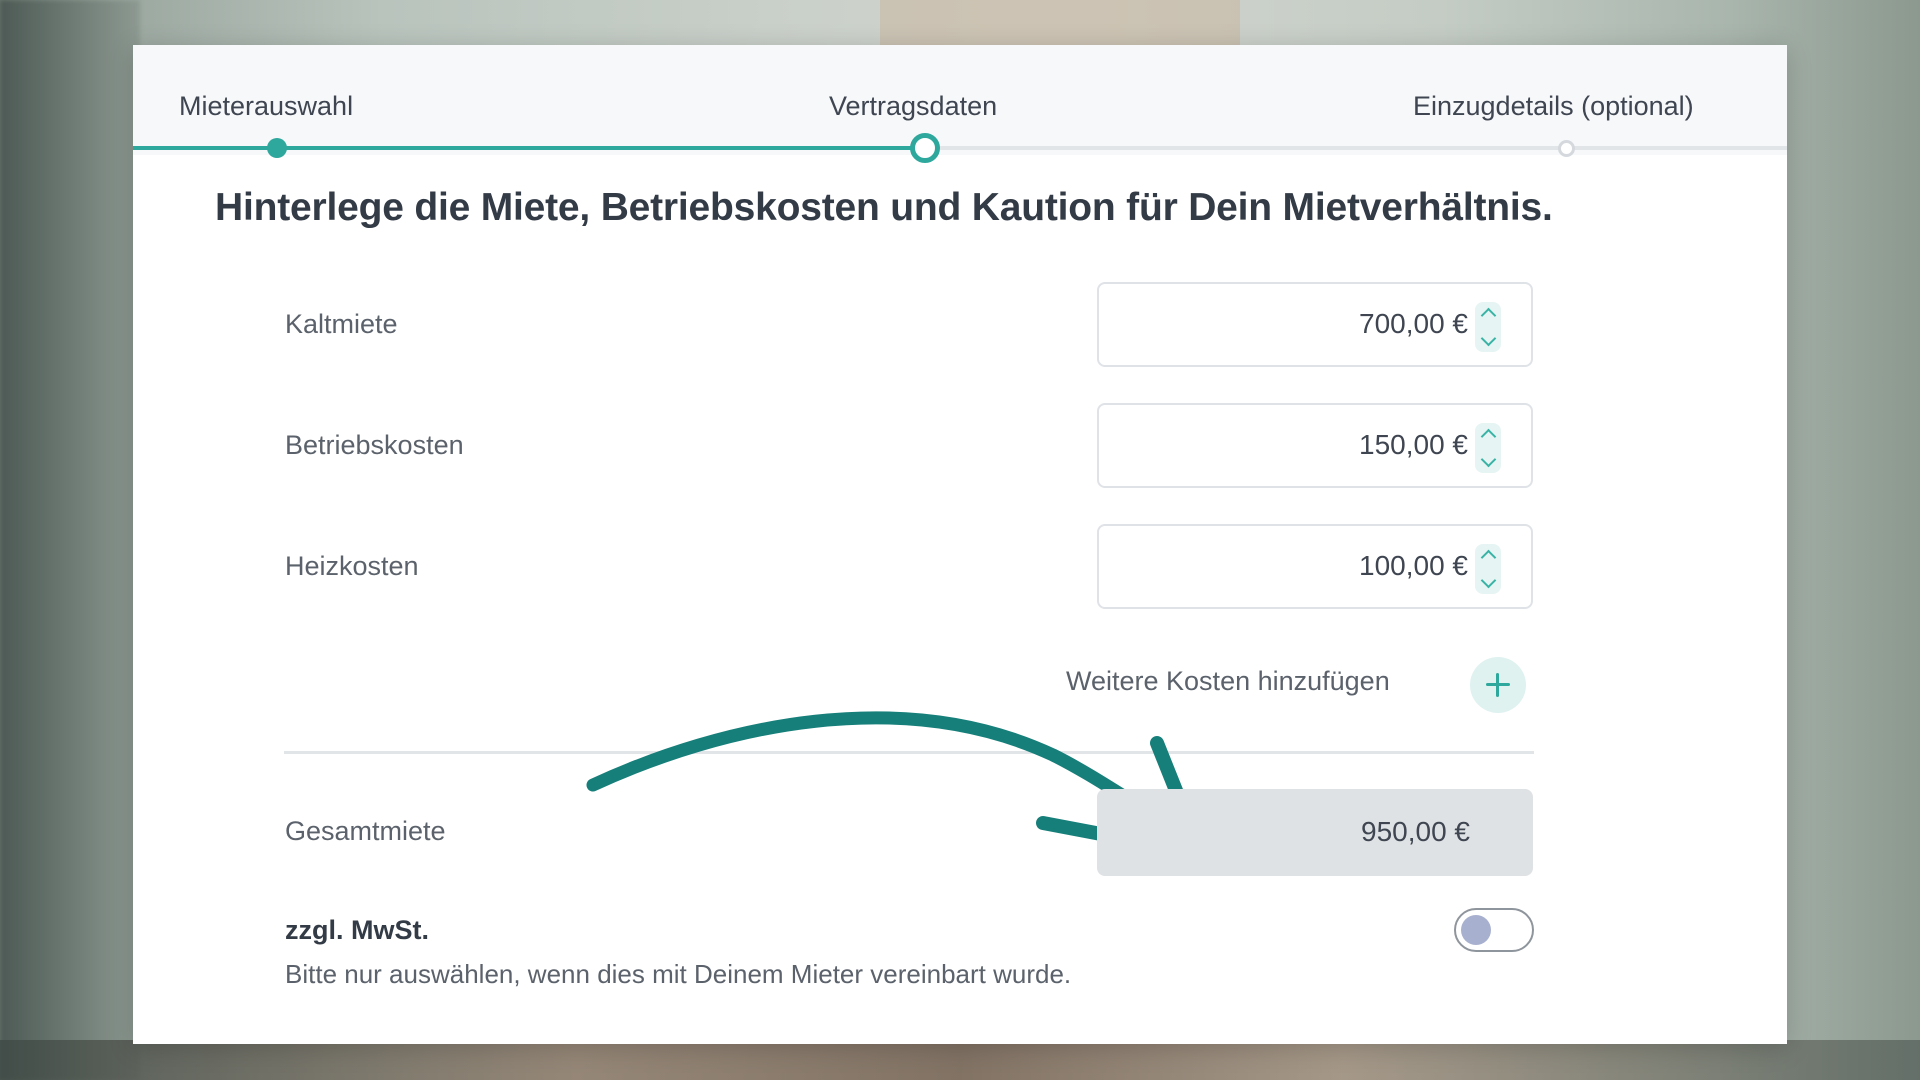  Describe the element at coordinates (374, 445) in the screenshot. I see `operating-costs-label: Betriebskosten` at that location.